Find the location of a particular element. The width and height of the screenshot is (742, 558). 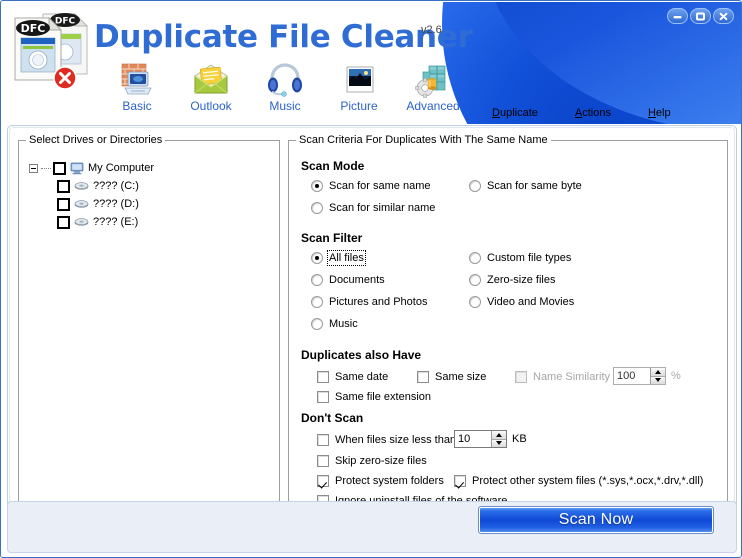

envelope-mail-icon is located at coordinates (211, 79).